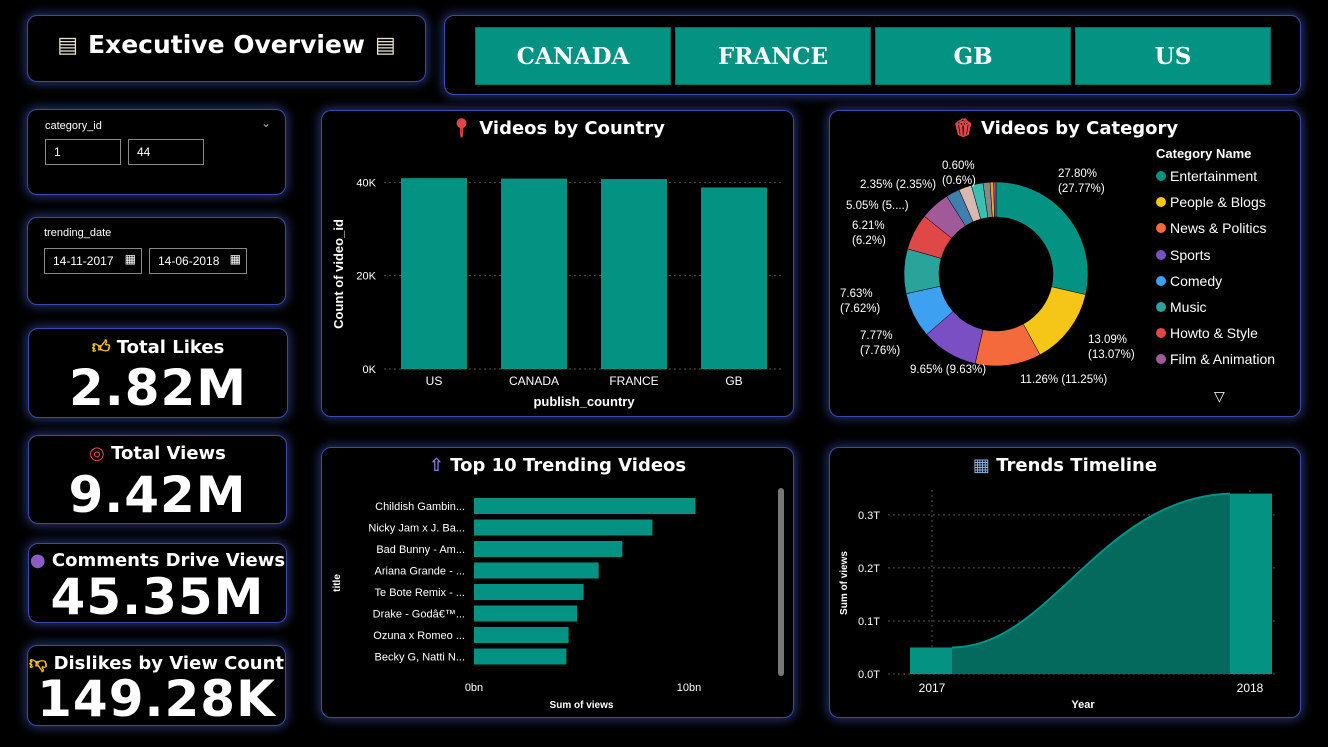  What do you see at coordinates (948, 370) in the screenshot?
I see `data-label: 9.65% (9.63%)` at bounding box center [948, 370].